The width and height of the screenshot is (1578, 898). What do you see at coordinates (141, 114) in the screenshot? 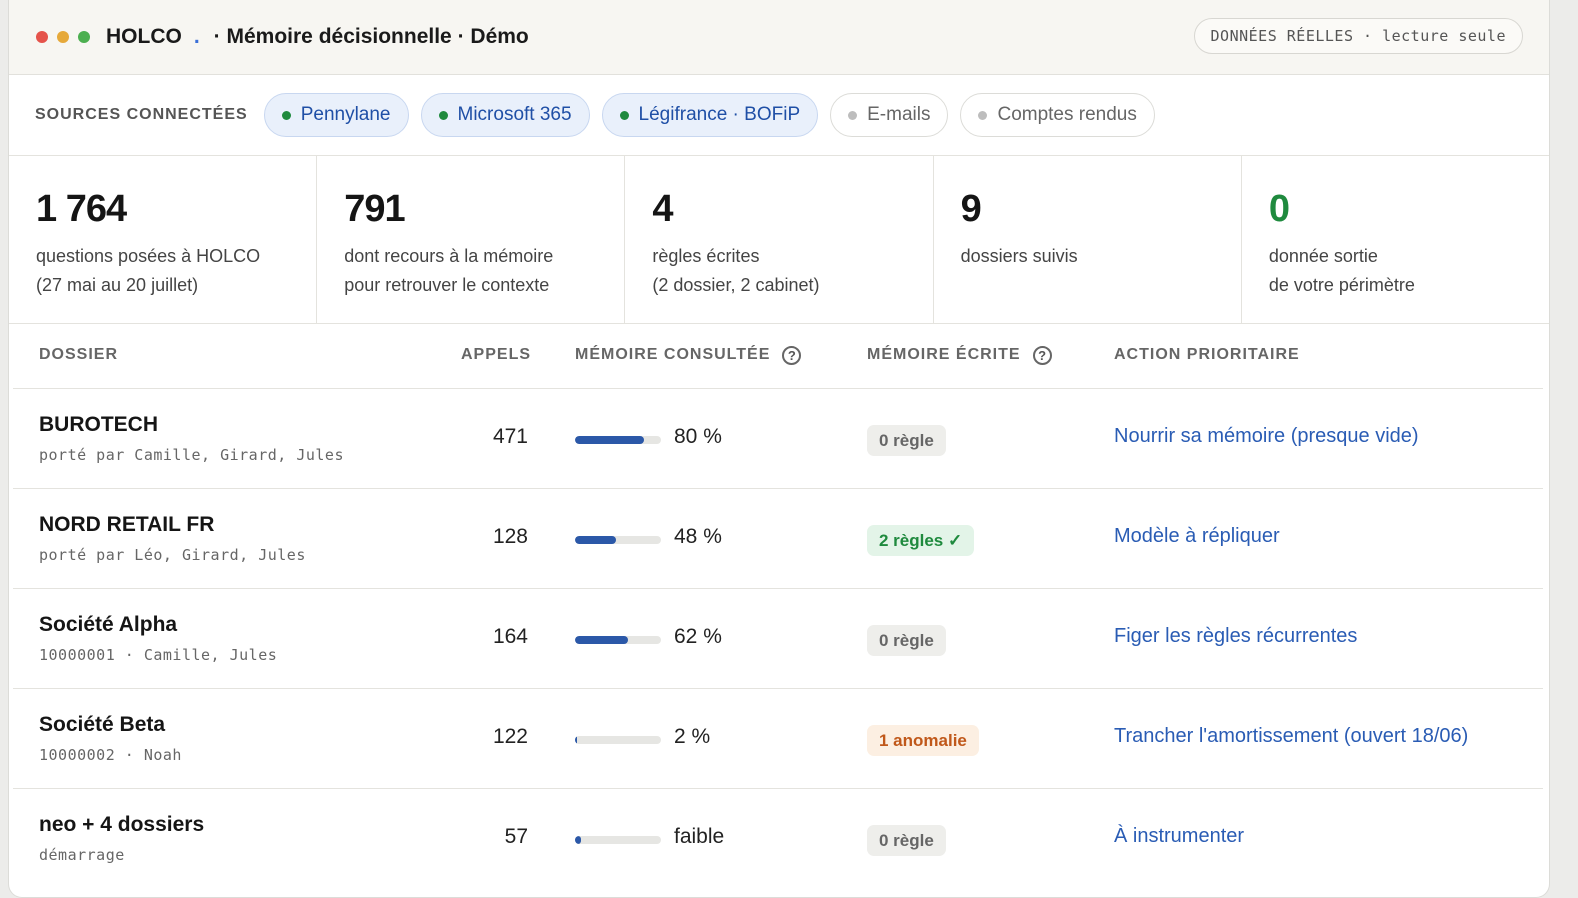
I see `sources-label: SOURCES CONNECTÉES` at bounding box center [141, 114].